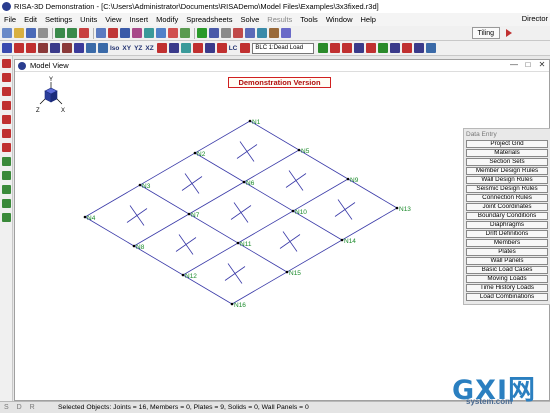 The width and height of the screenshot is (550, 413). What do you see at coordinates (323, 48) in the screenshot?
I see `load-cycle-icon` at bounding box center [323, 48].